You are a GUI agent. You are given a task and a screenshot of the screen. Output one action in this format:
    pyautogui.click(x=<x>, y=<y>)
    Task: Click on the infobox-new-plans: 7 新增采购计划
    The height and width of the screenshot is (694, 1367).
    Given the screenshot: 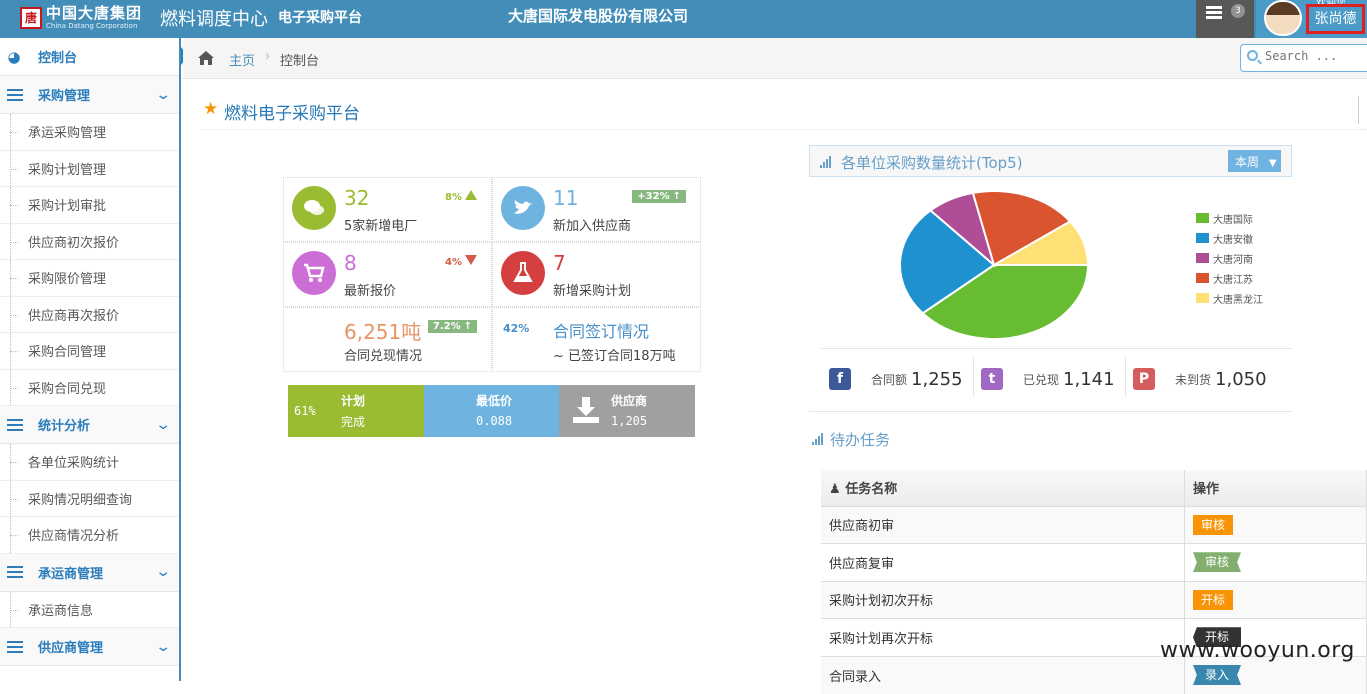 What is the action you would take?
    pyautogui.click(x=596, y=274)
    